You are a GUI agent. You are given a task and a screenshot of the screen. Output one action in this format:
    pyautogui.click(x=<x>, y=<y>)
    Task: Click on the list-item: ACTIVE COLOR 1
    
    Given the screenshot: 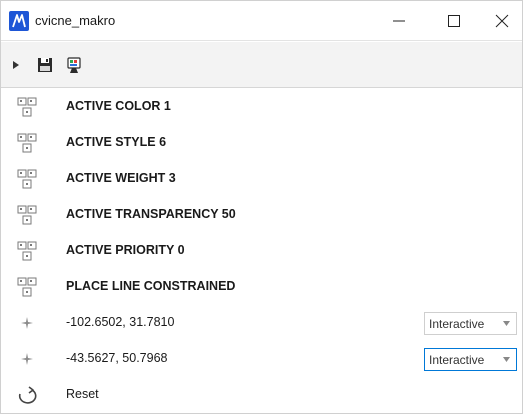 What is the action you would take?
    pyautogui.click(x=261, y=107)
    